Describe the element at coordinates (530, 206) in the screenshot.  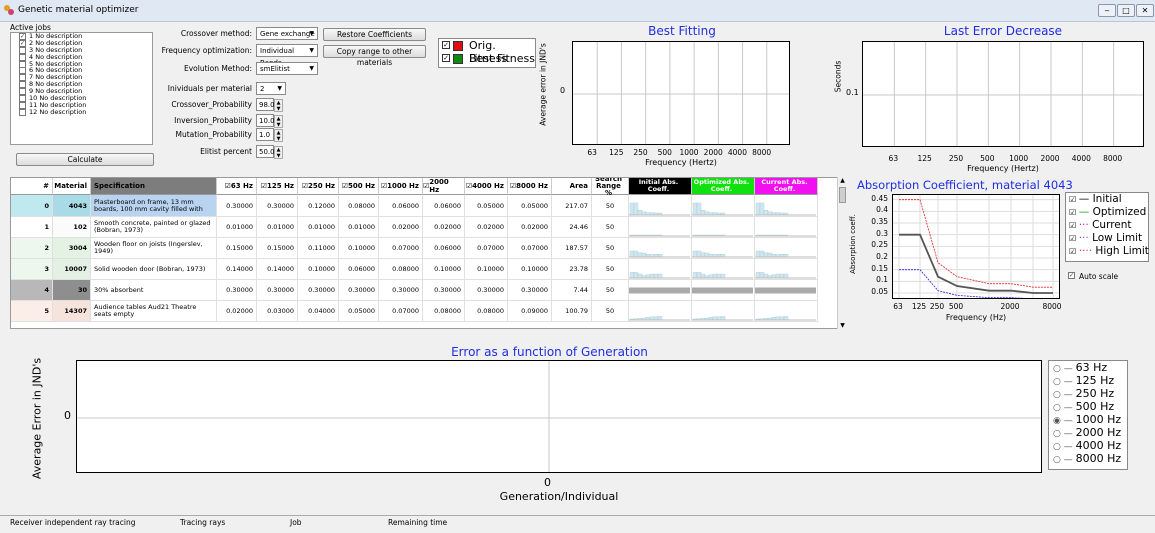
I see `table-cell: 0.05000` at that location.